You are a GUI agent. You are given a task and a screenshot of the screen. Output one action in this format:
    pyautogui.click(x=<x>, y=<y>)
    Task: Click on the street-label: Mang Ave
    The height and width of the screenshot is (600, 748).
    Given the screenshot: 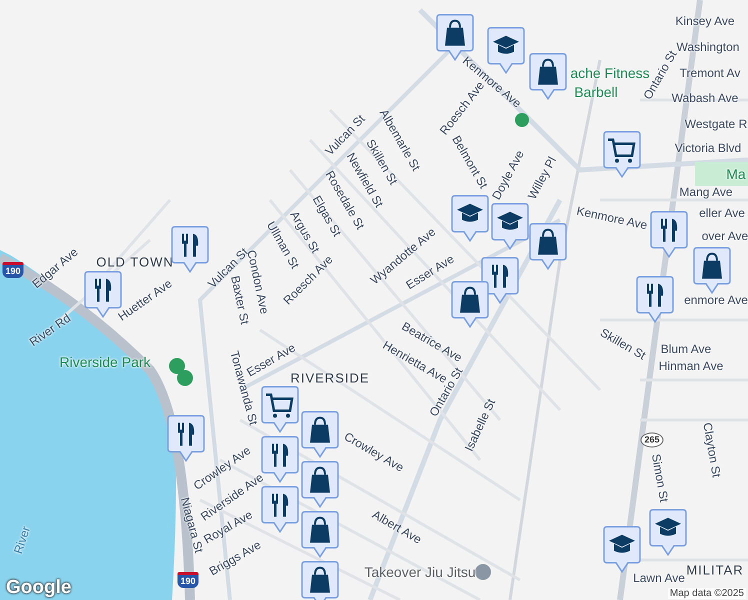 What is the action you would take?
    pyautogui.click(x=706, y=192)
    